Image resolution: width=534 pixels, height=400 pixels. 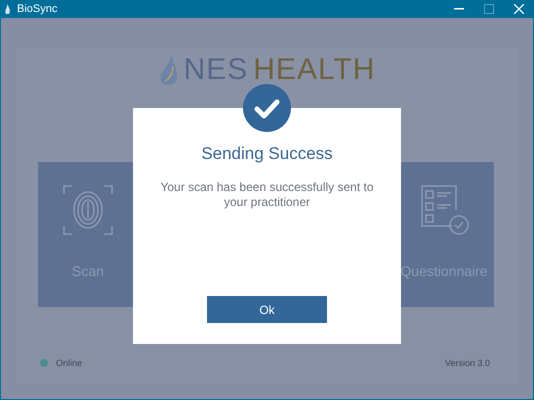 What do you see at coordinates (267, 154) in the screenshot?
I see `dialog-title: Sending Success` at bounding box center [267, 154].